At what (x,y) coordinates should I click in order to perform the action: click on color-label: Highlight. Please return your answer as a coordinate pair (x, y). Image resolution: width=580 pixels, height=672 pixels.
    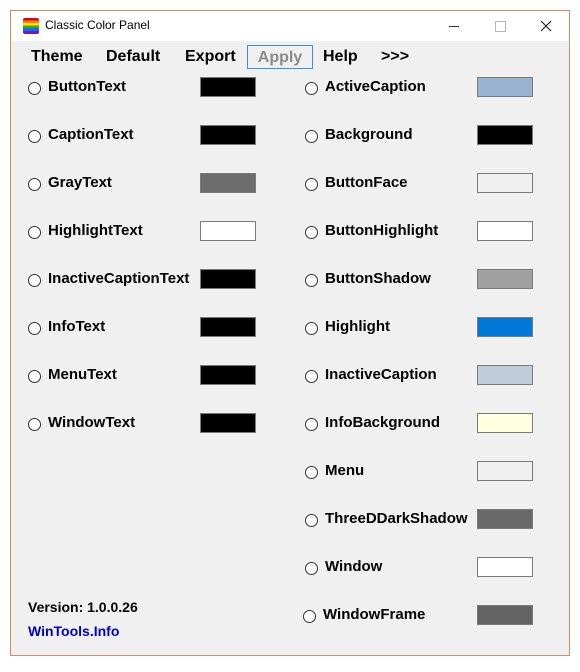
    Looking at the image, I should click on (357, 326).